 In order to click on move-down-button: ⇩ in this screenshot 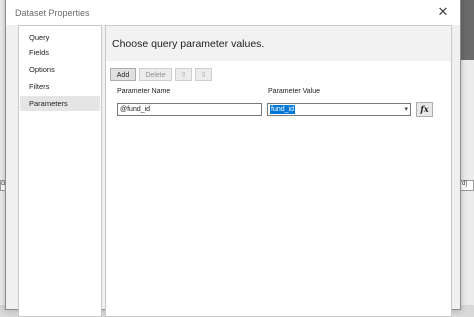, I will do `click(203, 74)`.